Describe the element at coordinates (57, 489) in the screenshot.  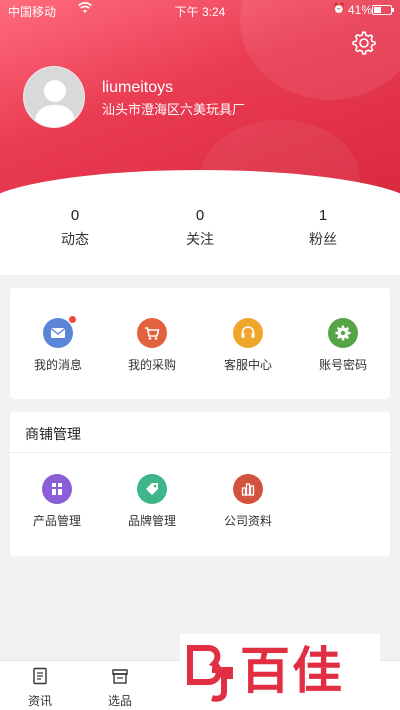
I see `product-icon` at that location.